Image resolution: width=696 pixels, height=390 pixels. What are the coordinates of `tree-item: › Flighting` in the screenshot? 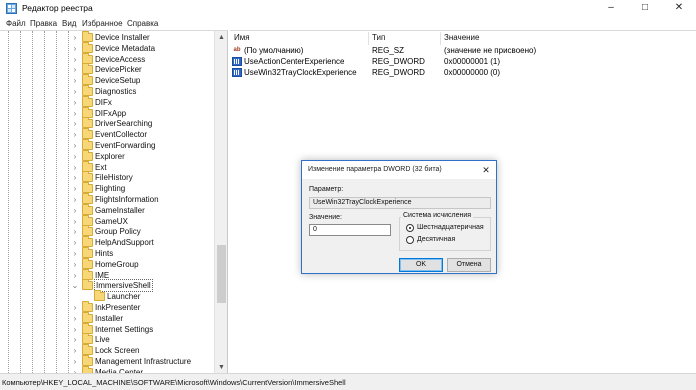 It's located at (107, 188).